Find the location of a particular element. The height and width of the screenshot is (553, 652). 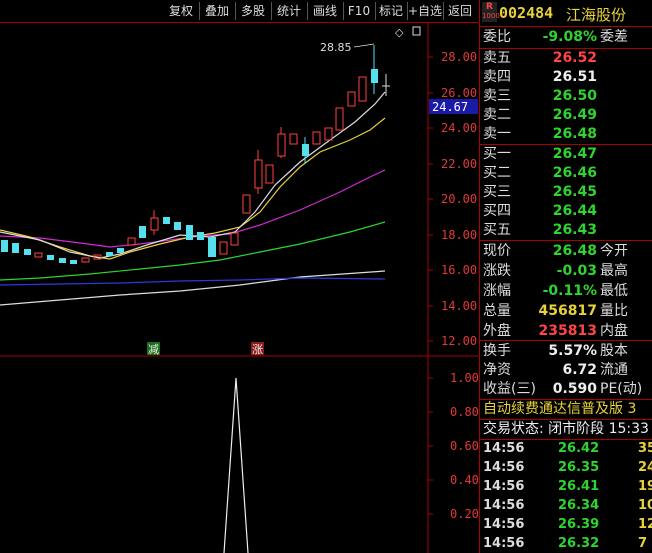

high-price-pointer is located at coordinates (364, 45).